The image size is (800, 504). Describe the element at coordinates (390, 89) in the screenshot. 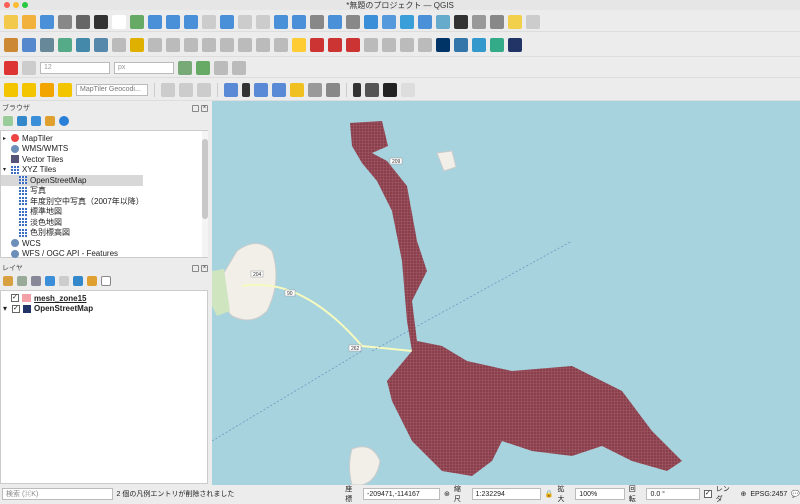

I see `swap-arrows-icon` at that location.